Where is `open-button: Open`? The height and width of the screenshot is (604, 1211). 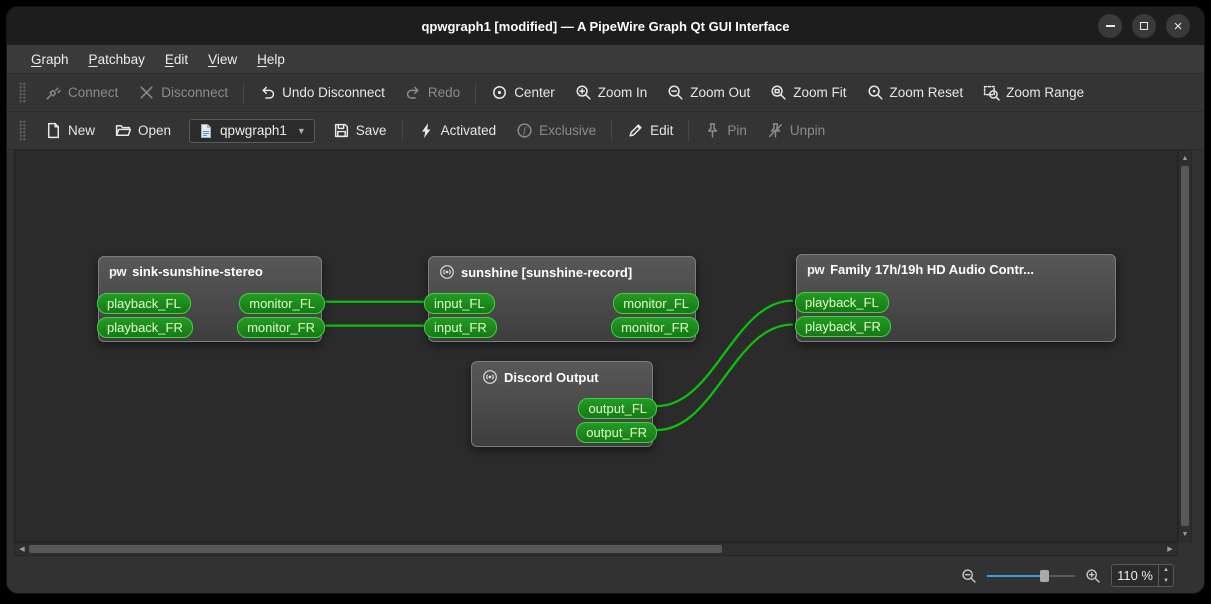 open-button: Open is located at coordinates (143, 130).